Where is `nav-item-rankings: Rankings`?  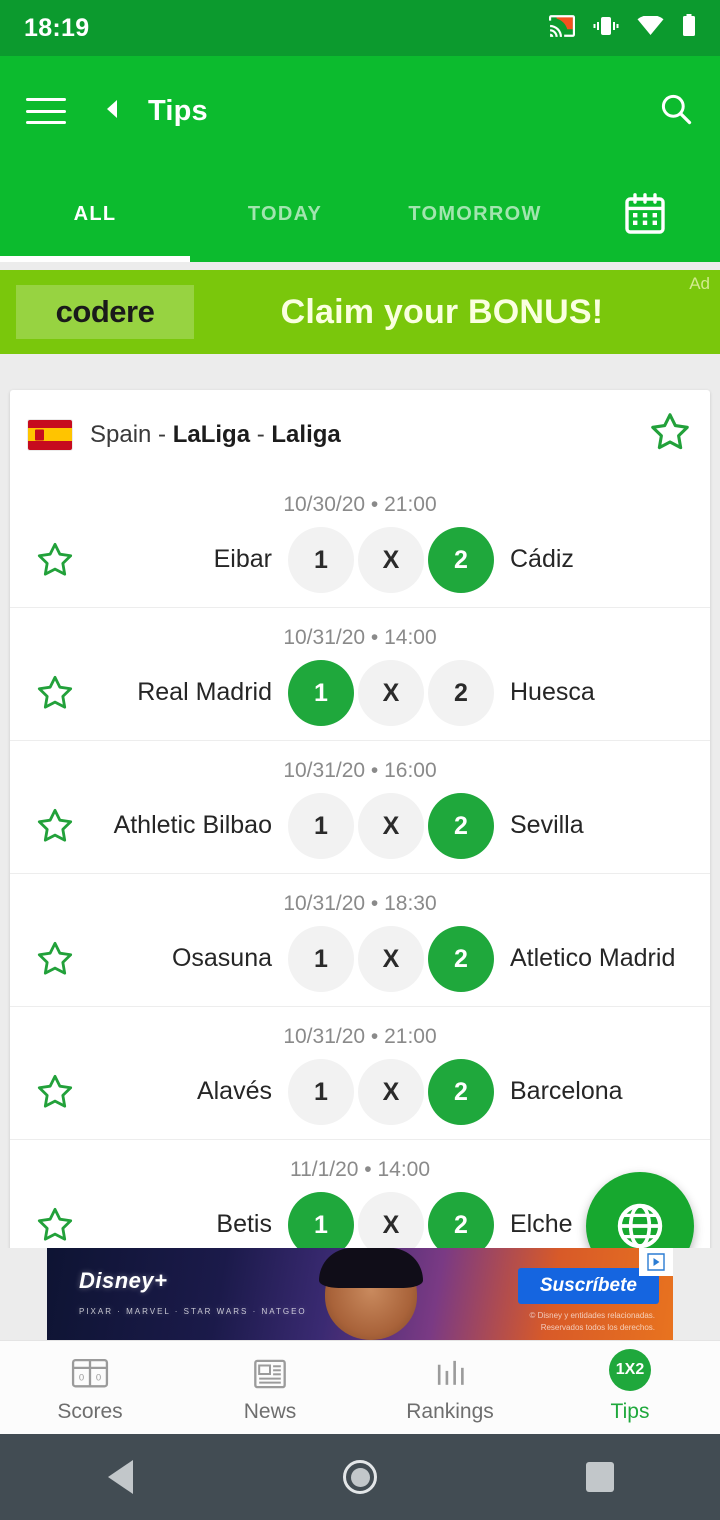 nav-item-rankings: Rankings is located at coordinates (450, 1387).